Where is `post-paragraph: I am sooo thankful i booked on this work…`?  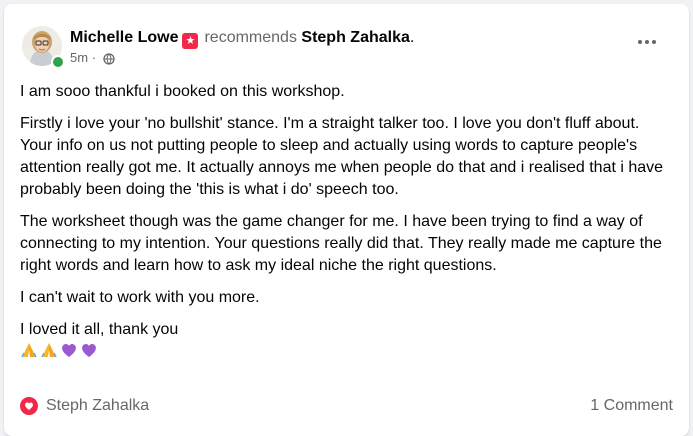
post-paragraph: I am sooo thankful i booked on this work… is located at coordinates (182, 91).